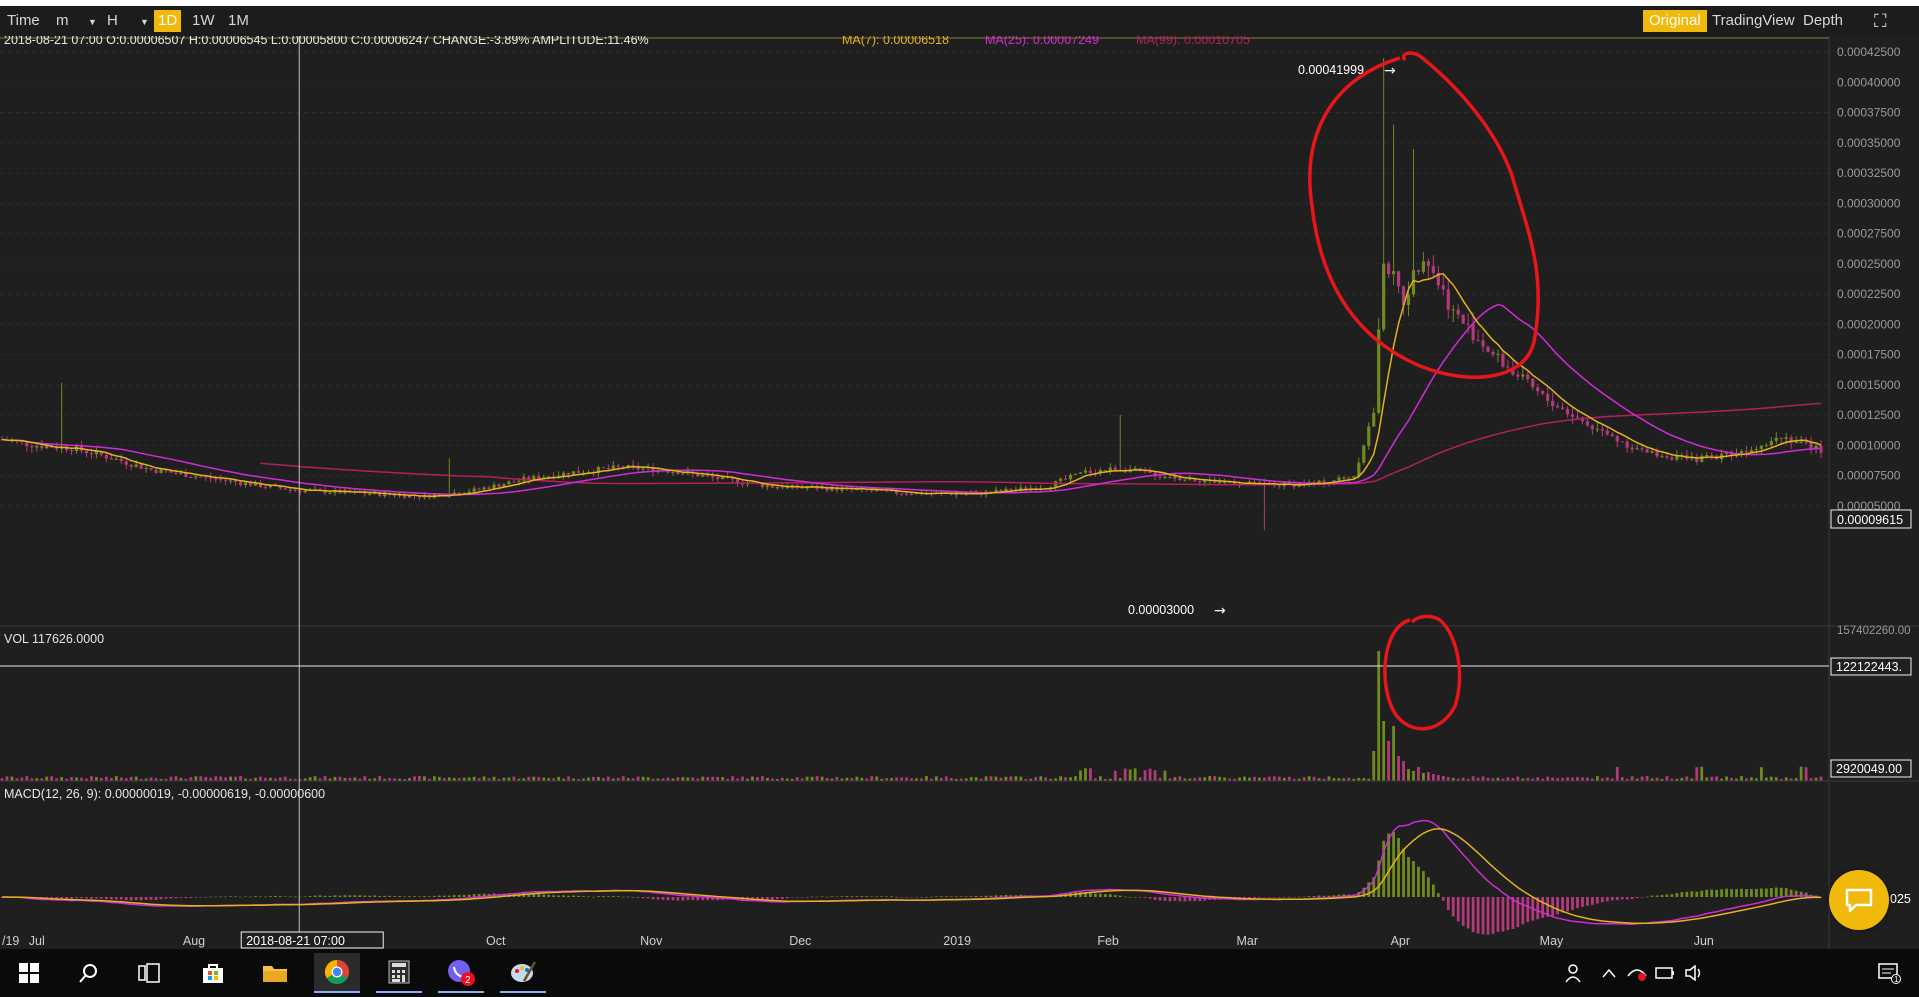 The width and height of the screenshot is (1919, 997). I want to click on battery-icon, so click(1665, 973).